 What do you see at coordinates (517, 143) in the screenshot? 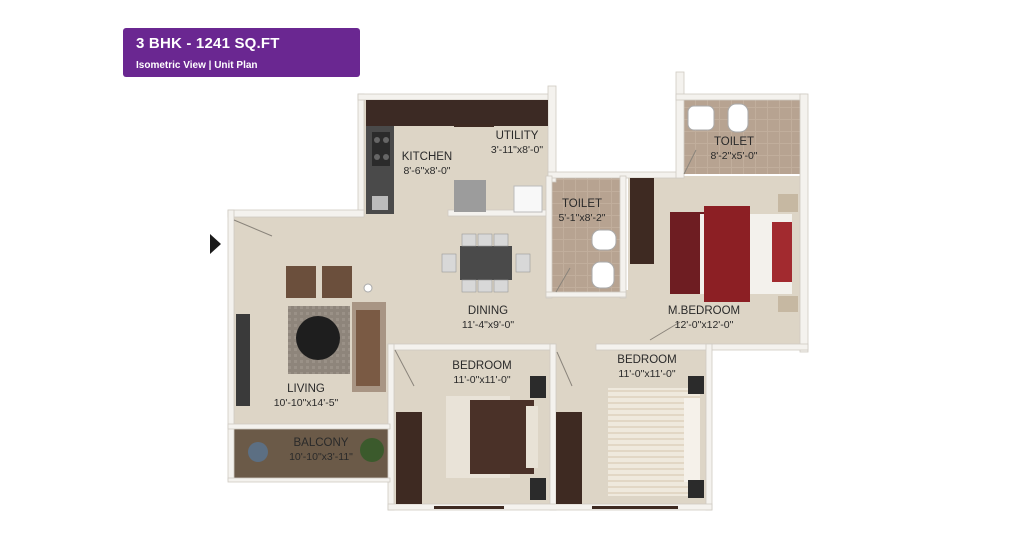
I see `utility-label: UTILITY 3'-11"x8'-0"` at bounding box center [517, 143].